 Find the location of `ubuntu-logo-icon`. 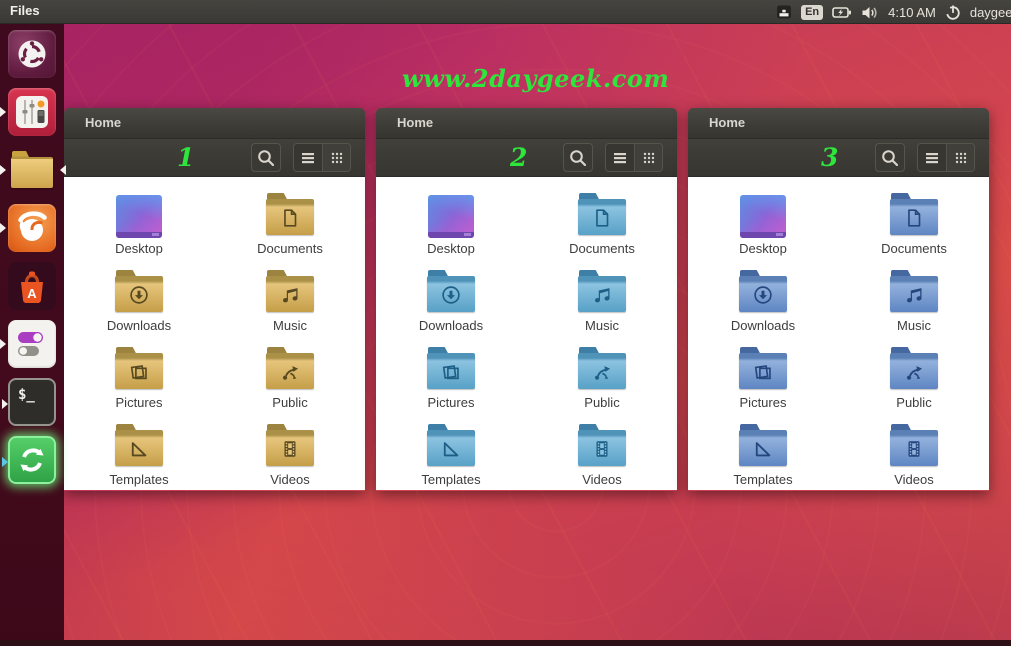

ubuntu-logo-icon is located at coordinates (32, 54).